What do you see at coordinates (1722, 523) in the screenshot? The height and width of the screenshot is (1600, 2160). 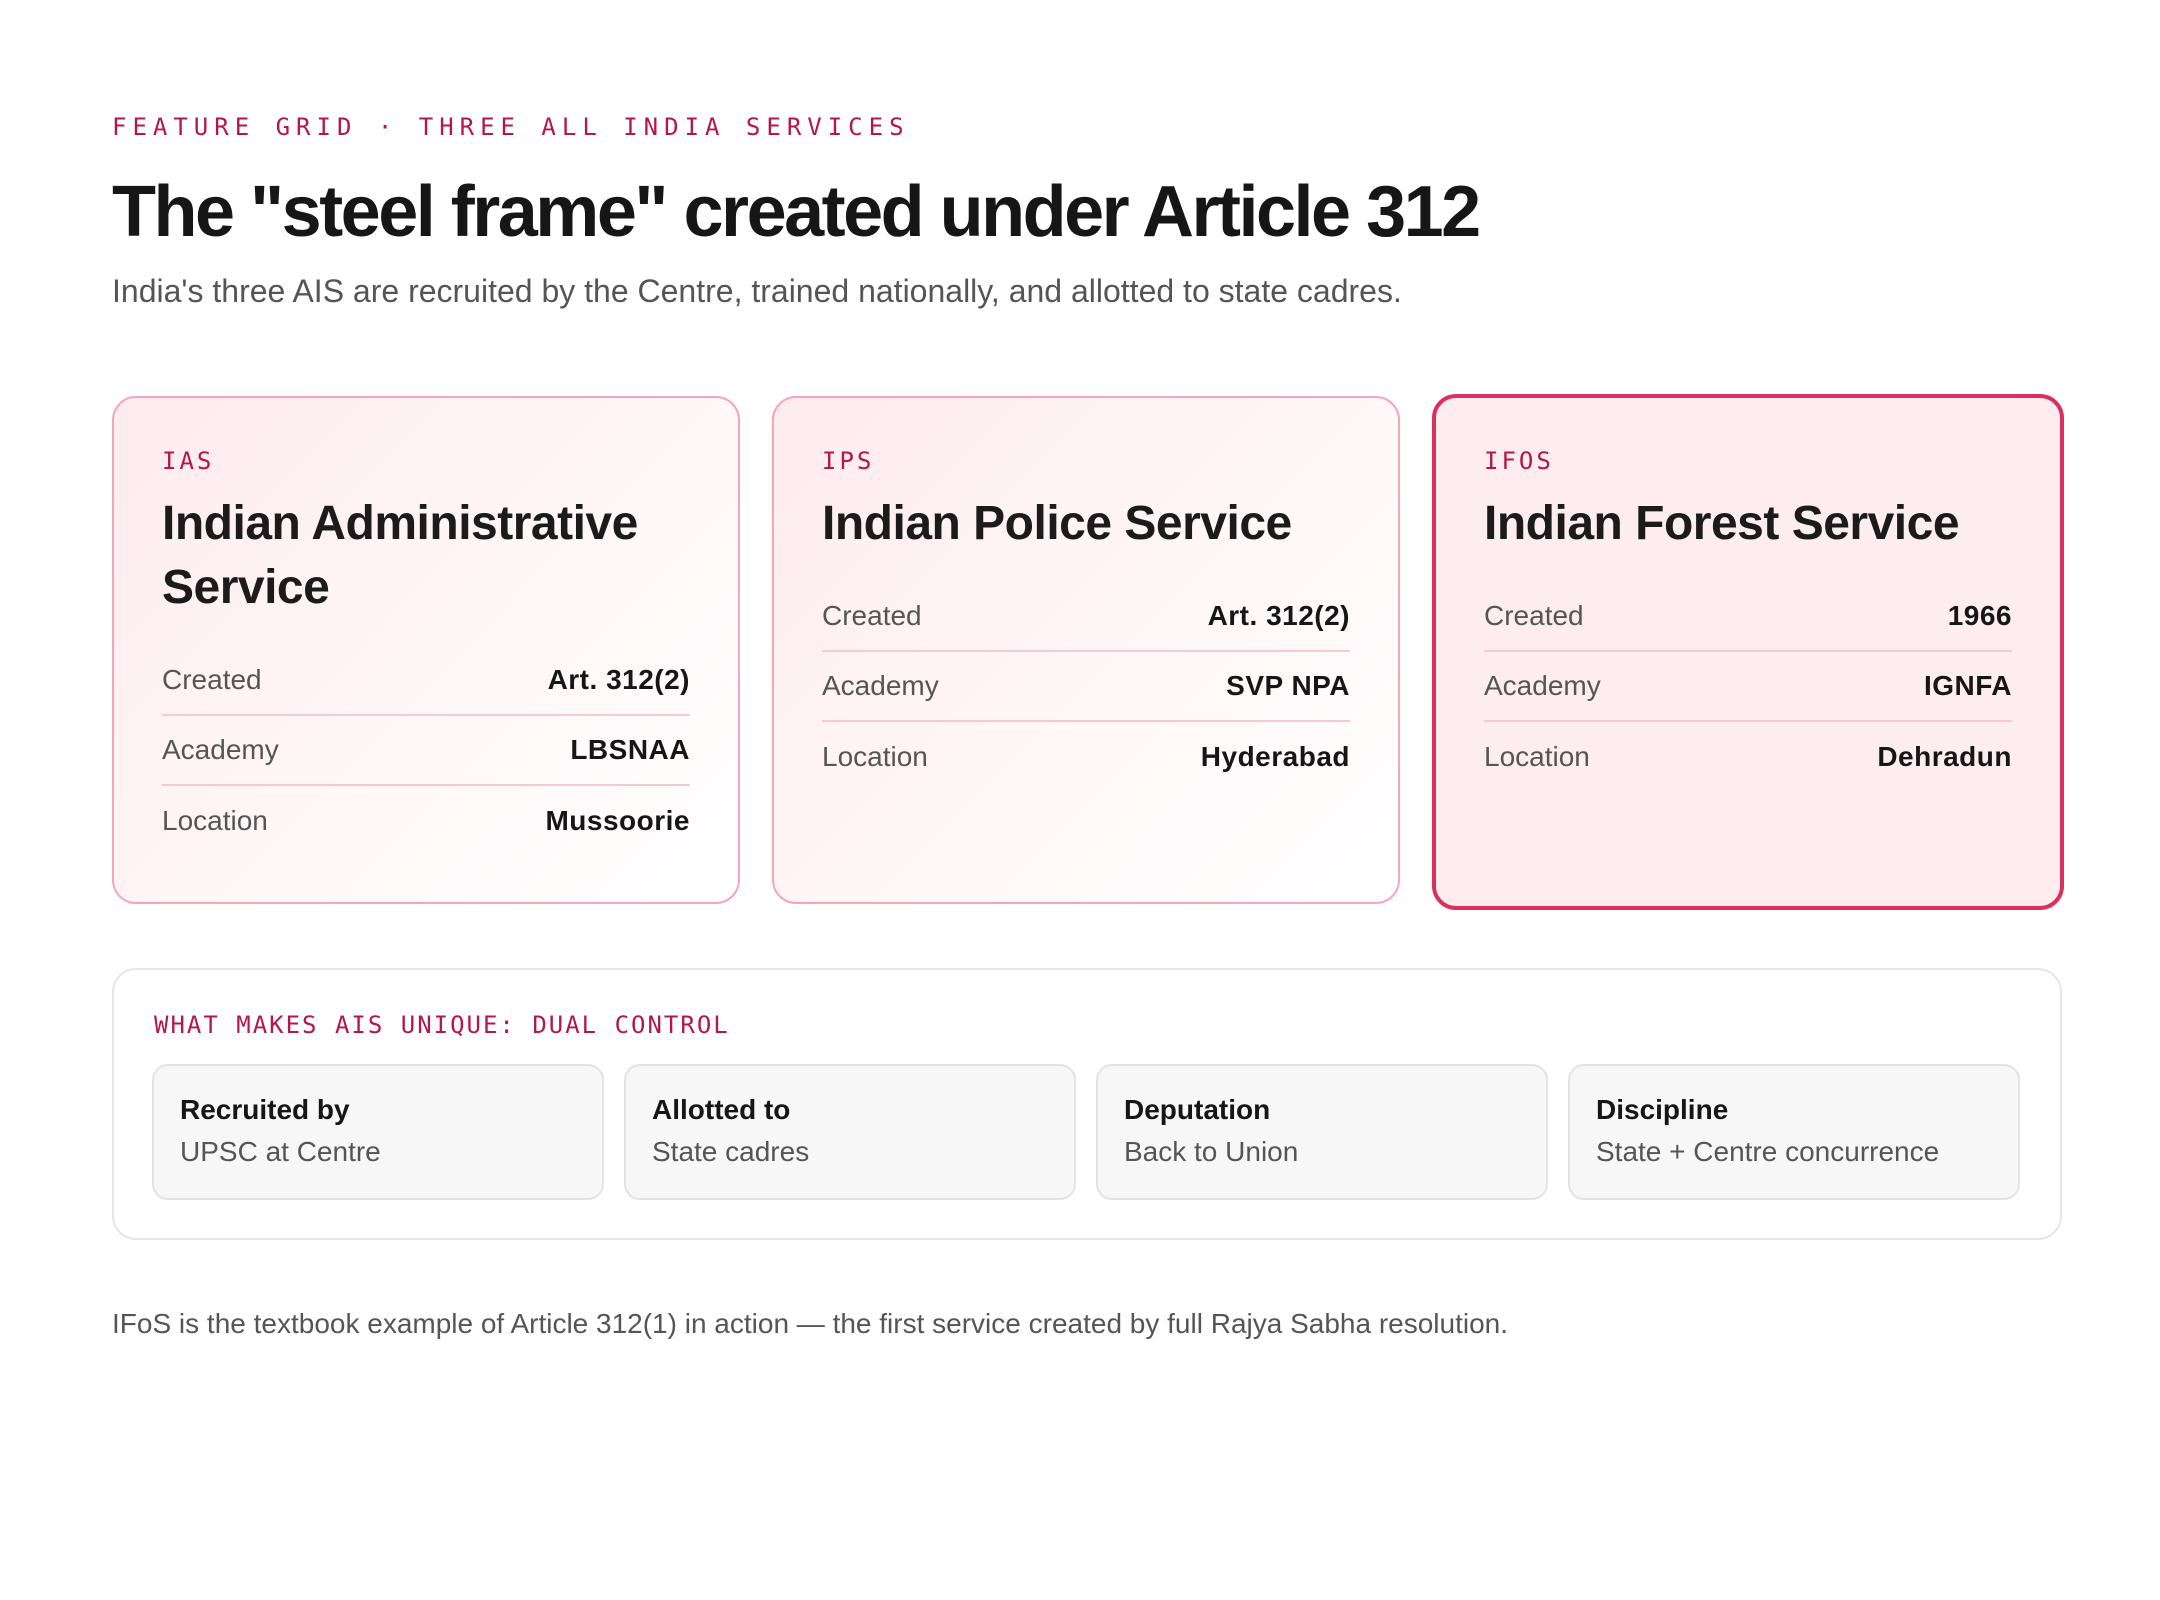 I see `card-title: Indian Forest Service` at bounding box center [1722, 523].